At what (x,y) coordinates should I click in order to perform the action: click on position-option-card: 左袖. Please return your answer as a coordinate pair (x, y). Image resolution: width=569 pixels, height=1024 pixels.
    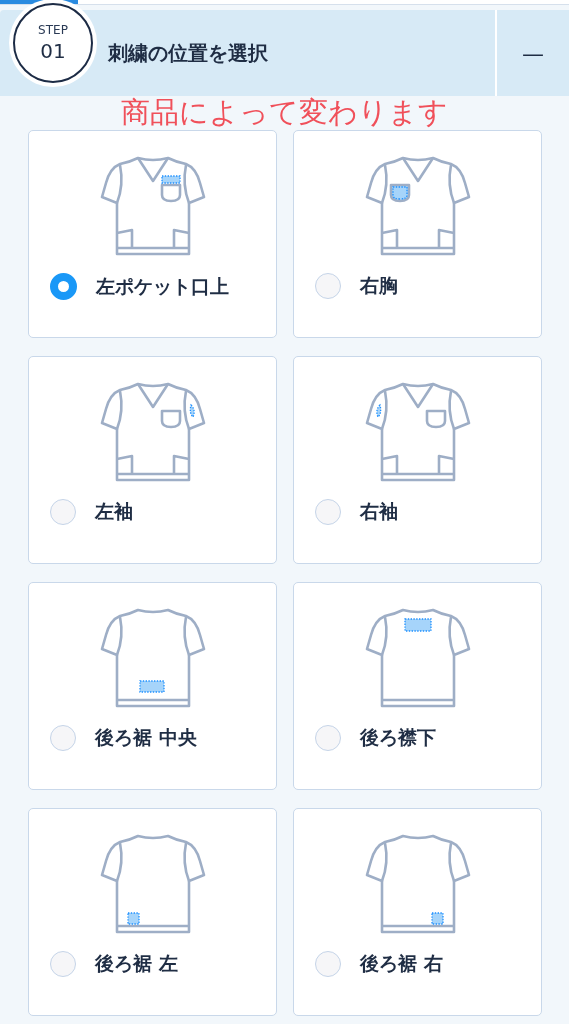
    Looking at the image, I should click on (152, 460).